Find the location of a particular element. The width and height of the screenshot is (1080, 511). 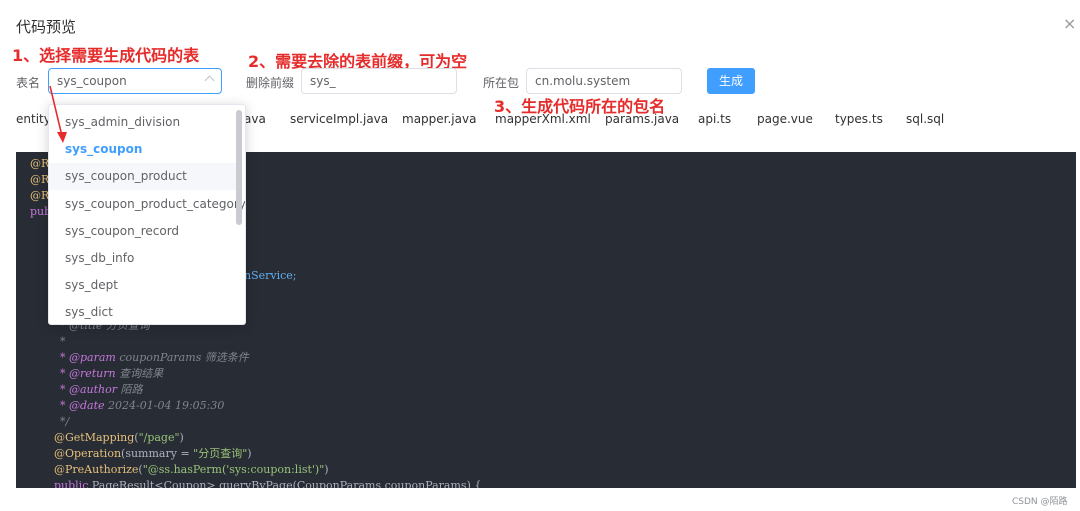

chevron-up-icon is located at coordinates (209, 80).